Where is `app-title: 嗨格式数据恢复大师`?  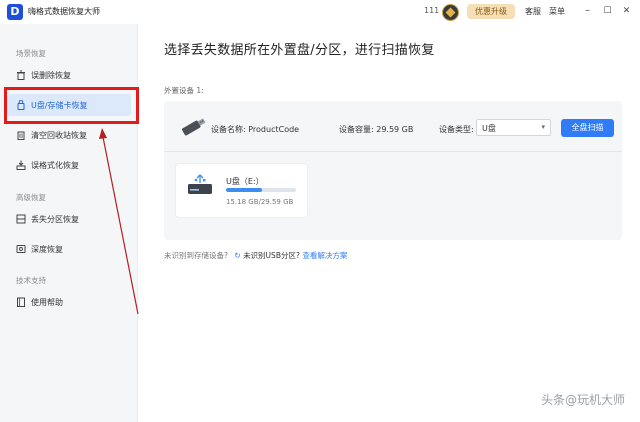 app-title: 嗨格式数据恢复大师 is located at coordinates (64, 11).